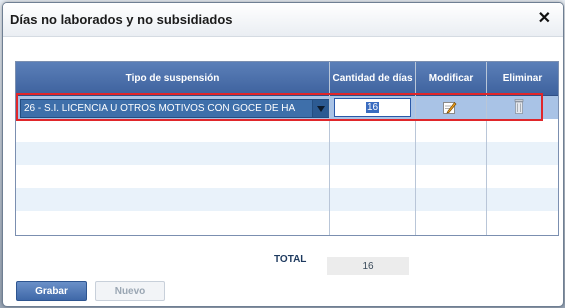  I want to click on close-icon: ✕, so click(544, 19).